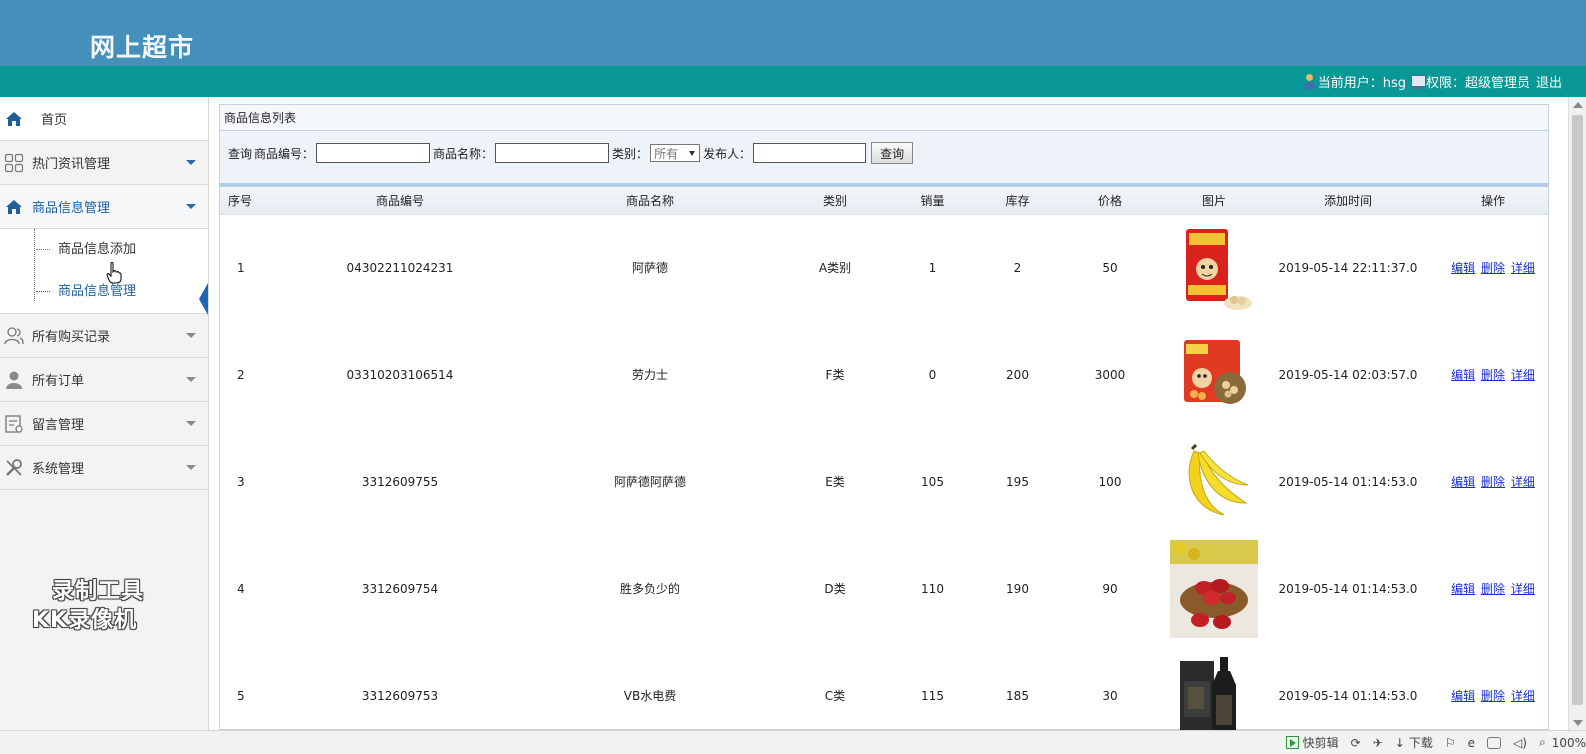 This screenshot has height=754, width=1586. Describe the element at coordinates (71, 164) in the screenshot. I see `sidebar-item-label: 热门资讯管理` at that location.